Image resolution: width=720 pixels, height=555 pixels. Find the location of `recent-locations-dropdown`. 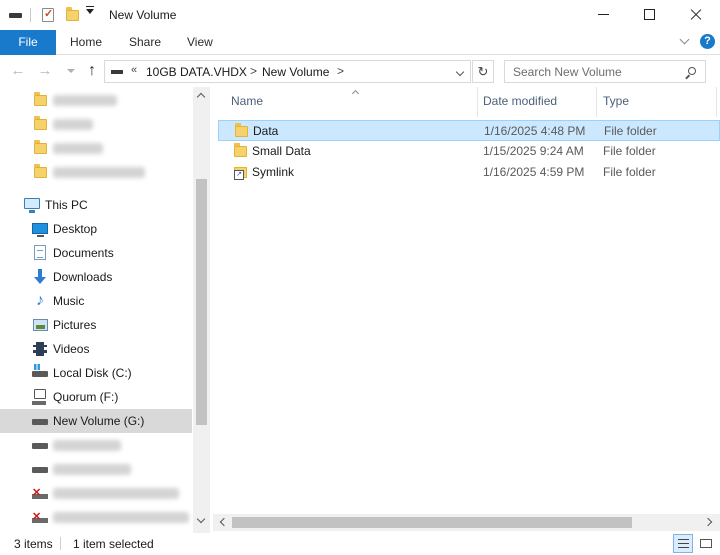

recent-locations-dropdown is located at coordinates (71, 71).